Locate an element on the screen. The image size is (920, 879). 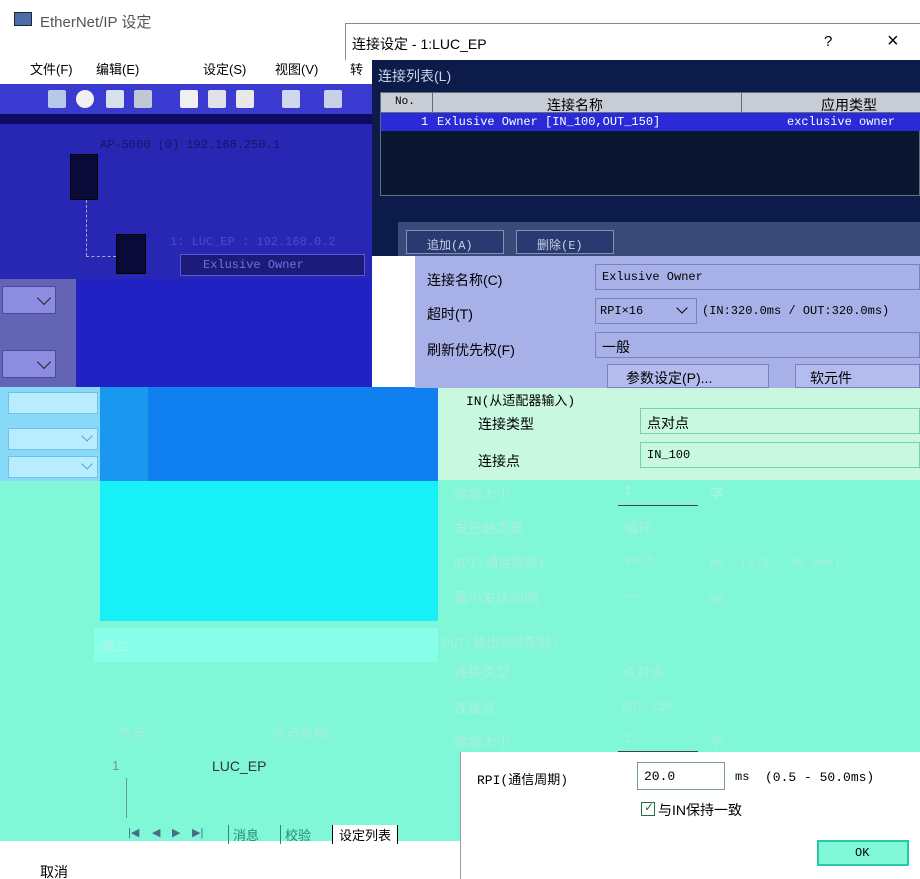
device-icon is located at coordinates (115, 99).